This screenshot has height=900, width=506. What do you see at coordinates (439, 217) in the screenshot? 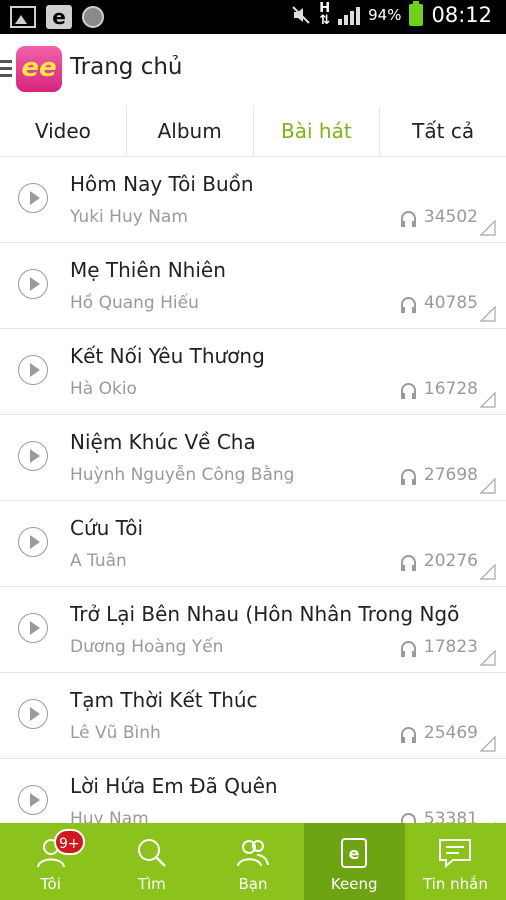
I see `listen-count: 34502` at bounding box center [439, 217].